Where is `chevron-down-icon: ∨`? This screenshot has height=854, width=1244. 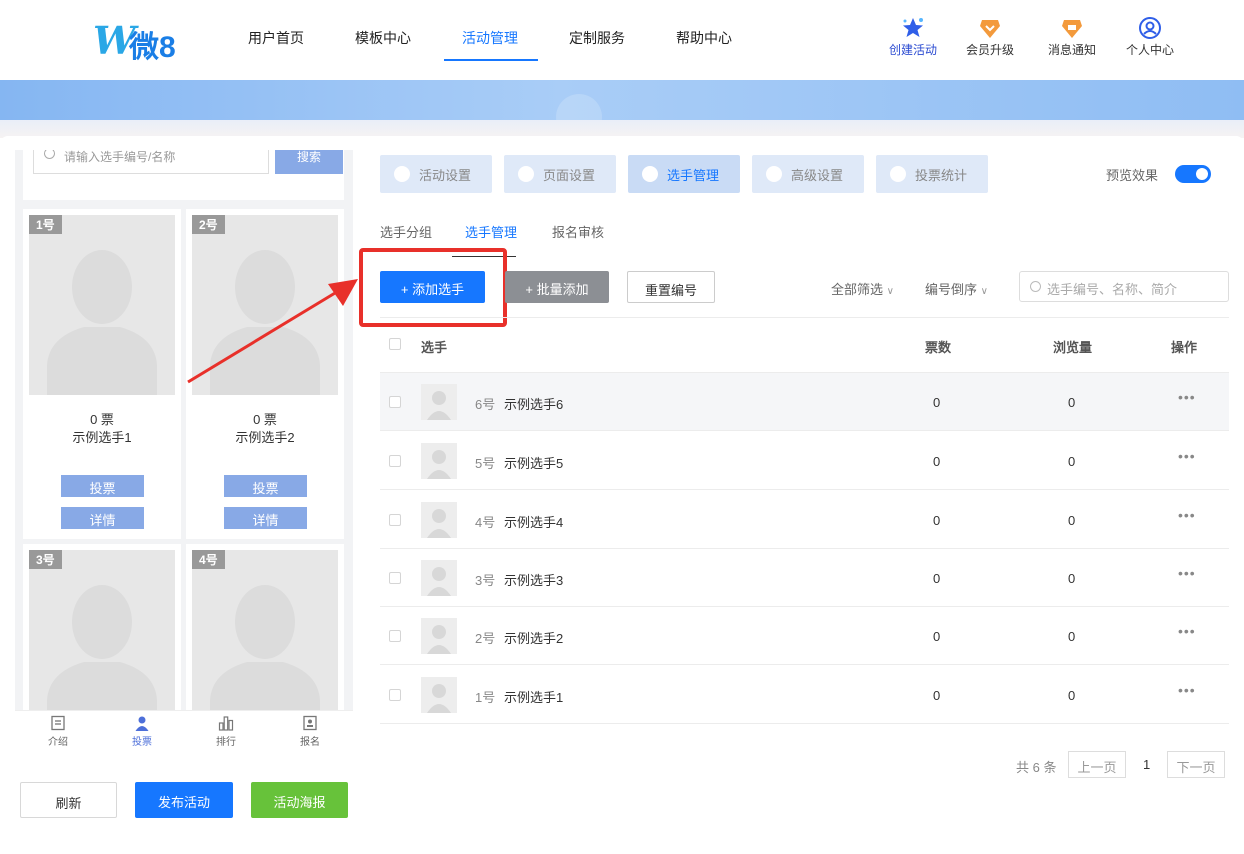 chevron-down-icon: ∨ is located at coordinates (984, 291).